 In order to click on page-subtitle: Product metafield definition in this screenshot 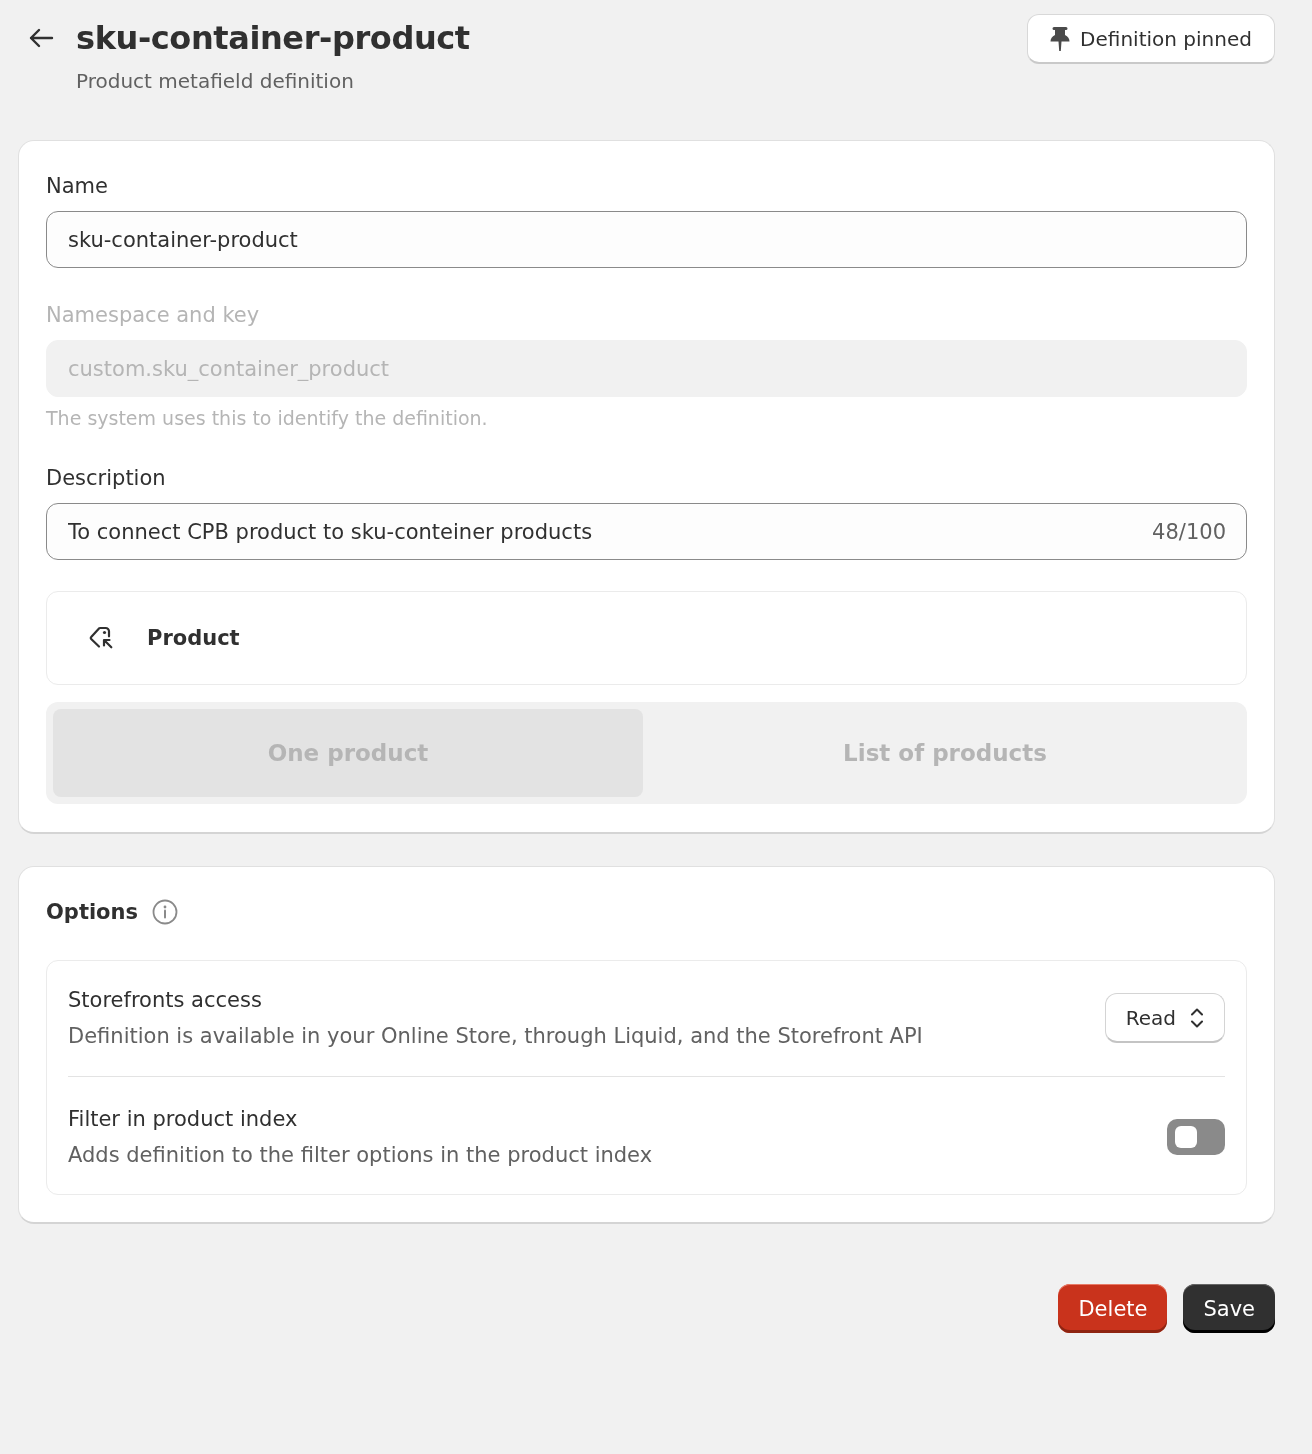, I will do `click(215, 81)`.